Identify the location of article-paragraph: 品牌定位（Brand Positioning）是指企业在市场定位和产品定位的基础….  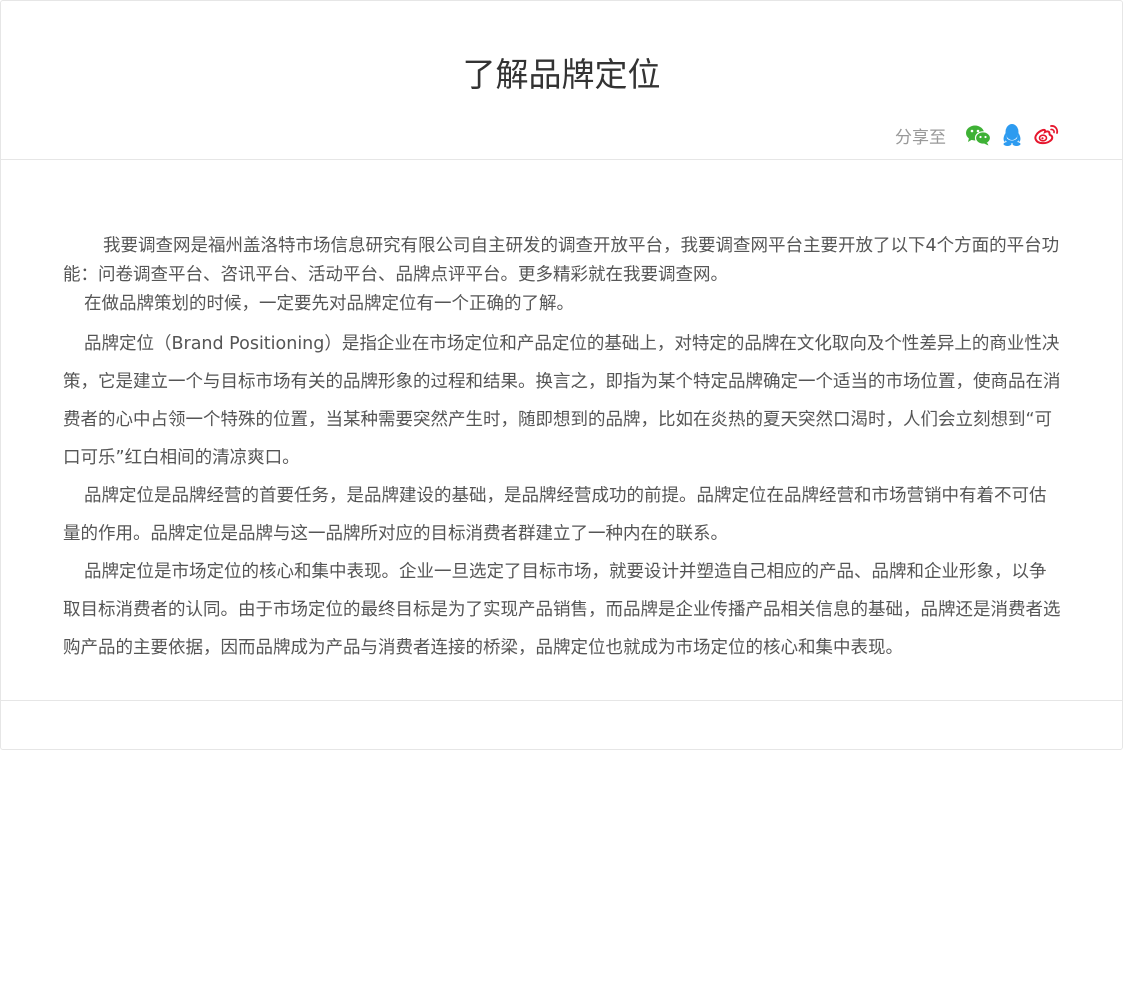
(562, 401).